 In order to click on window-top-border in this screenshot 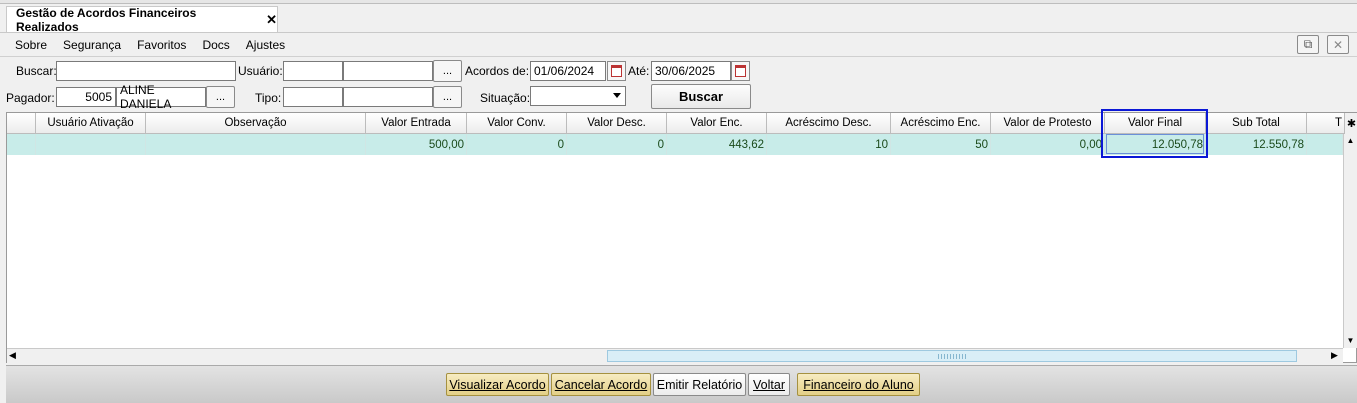, I will do `click(678, 2)`.